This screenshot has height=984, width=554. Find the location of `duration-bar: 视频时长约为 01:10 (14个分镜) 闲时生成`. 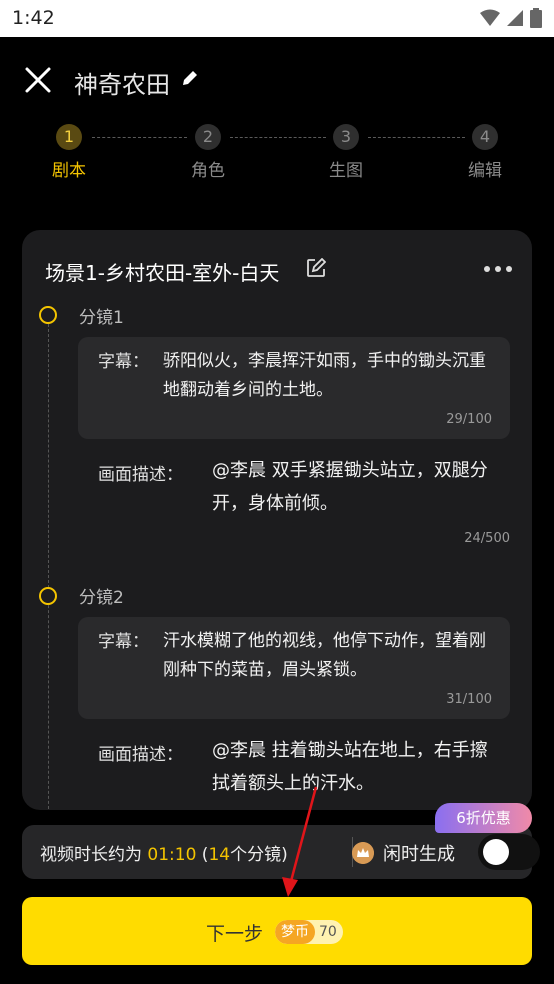

duration-bar: 视频时长约为 01:10 (14个分镜) 闲时生成 is located at coordinates (281, 852).